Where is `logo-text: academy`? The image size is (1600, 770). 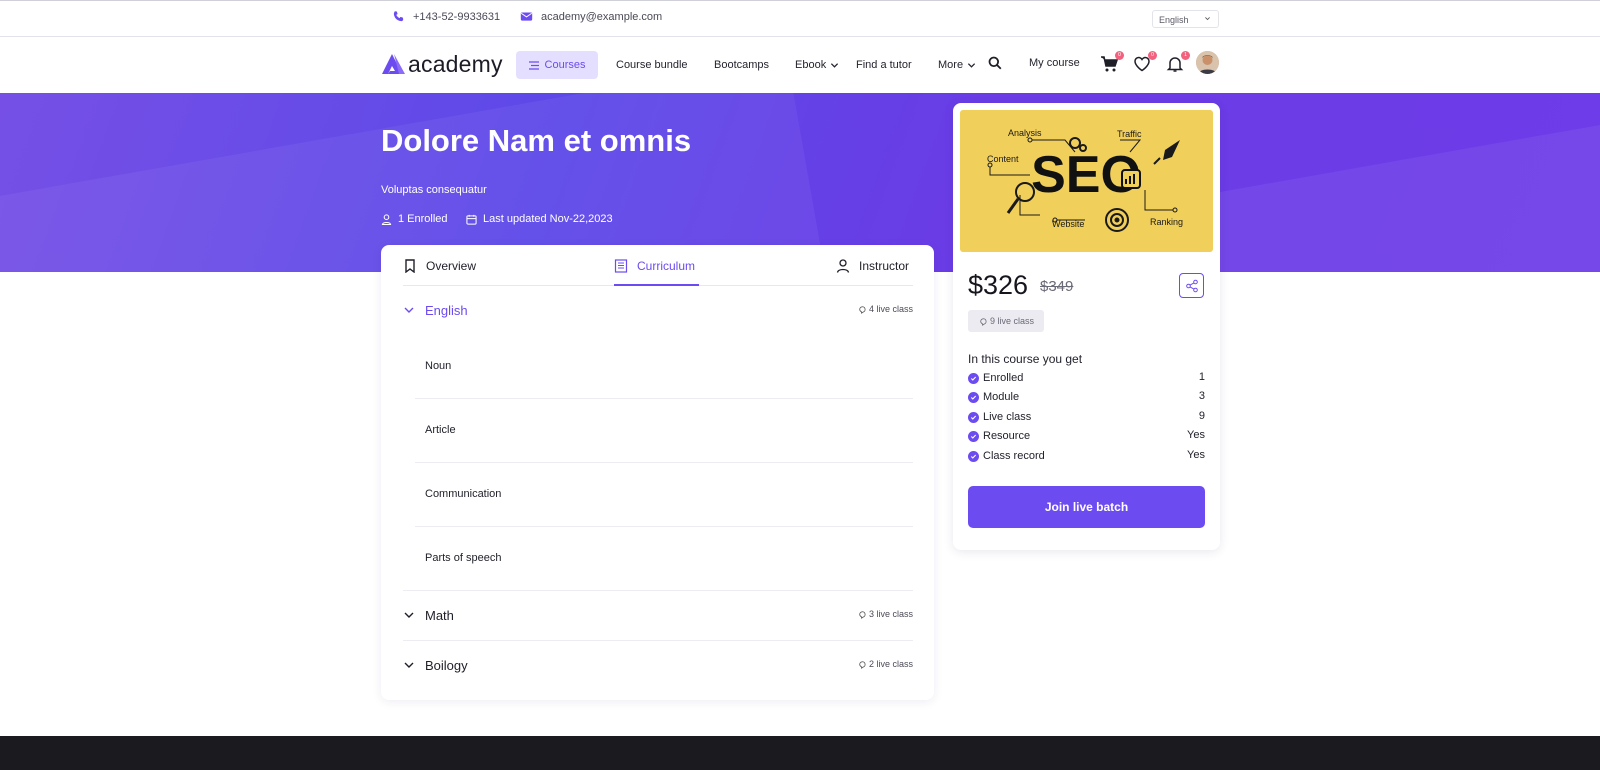 logo-text: academy is located at coordinates (455, 64).